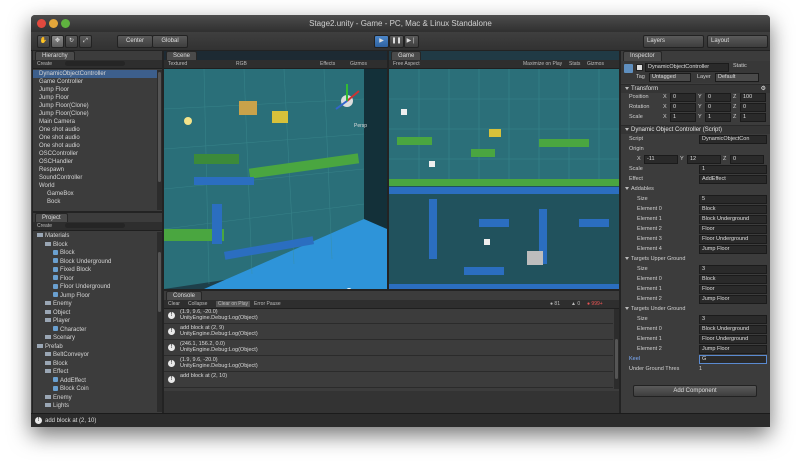 Image resolution: width=800 pixels, height=466 pixels. What do you see at coordinates (159, 140) in the screenshot?
I see `hierarchy-scrollbar` at bounding box center [159, 140].